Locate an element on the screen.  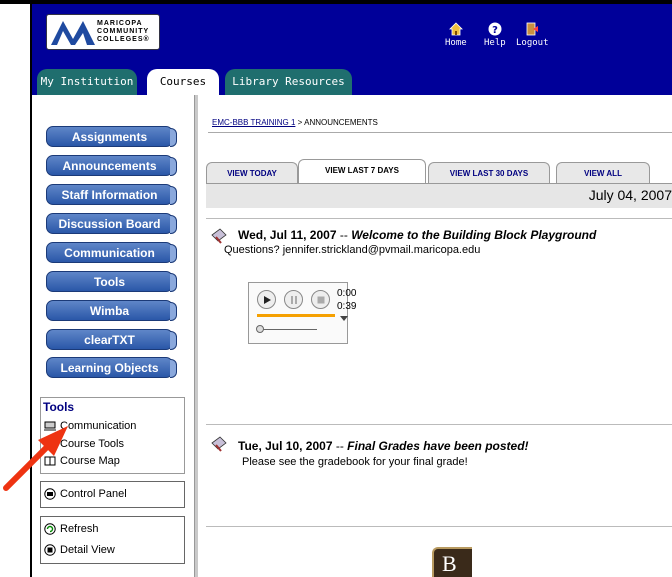
help-nav: ? Help is located at coordinates (495, 35).